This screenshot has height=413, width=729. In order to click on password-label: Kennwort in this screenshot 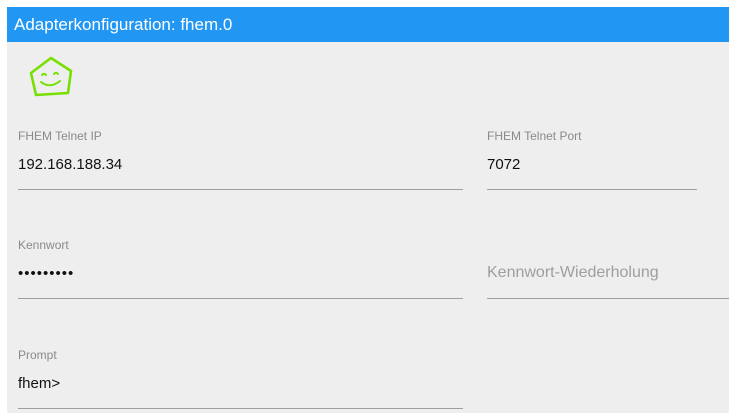, I will do `click(43, 245)`.